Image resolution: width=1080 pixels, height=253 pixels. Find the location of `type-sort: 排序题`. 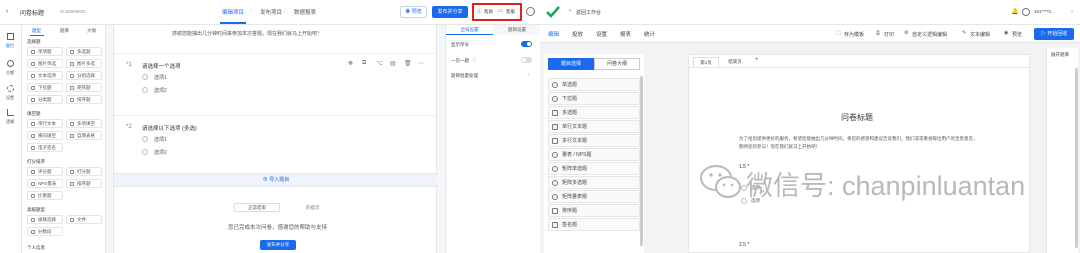

type-sort: 排序题 is located at coordinates (84, 99).